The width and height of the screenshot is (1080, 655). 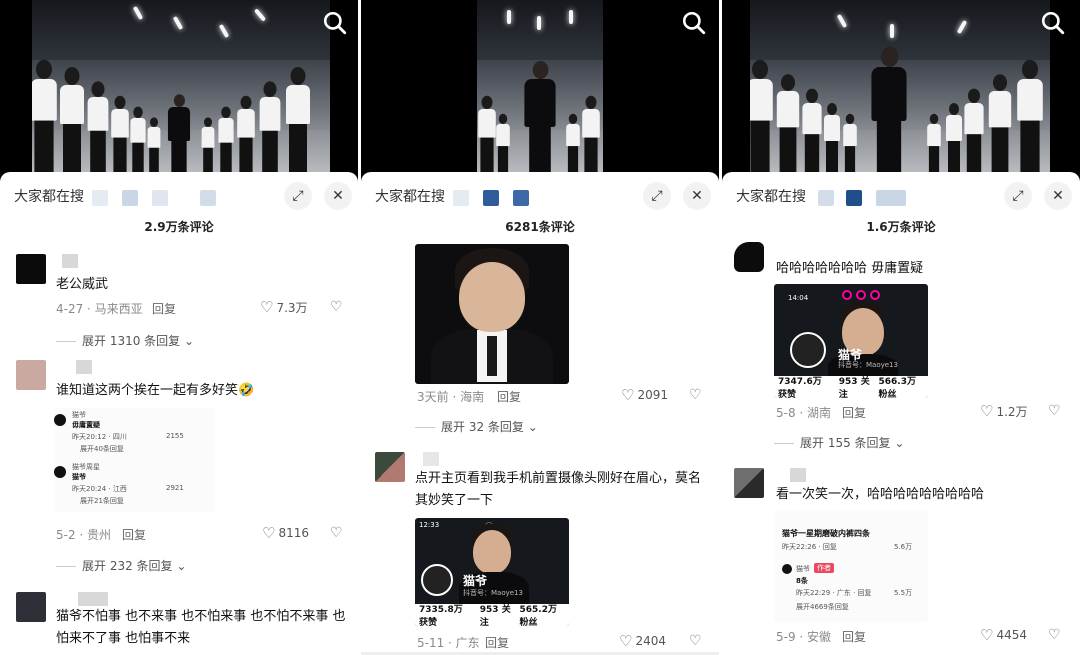 What do you see at coordinates (851, 387) in the screenshot?
I see `profile-stats: 7347.6万 获赞 953 关注 566.3万 粉丝` at bounding box center [851, 387].